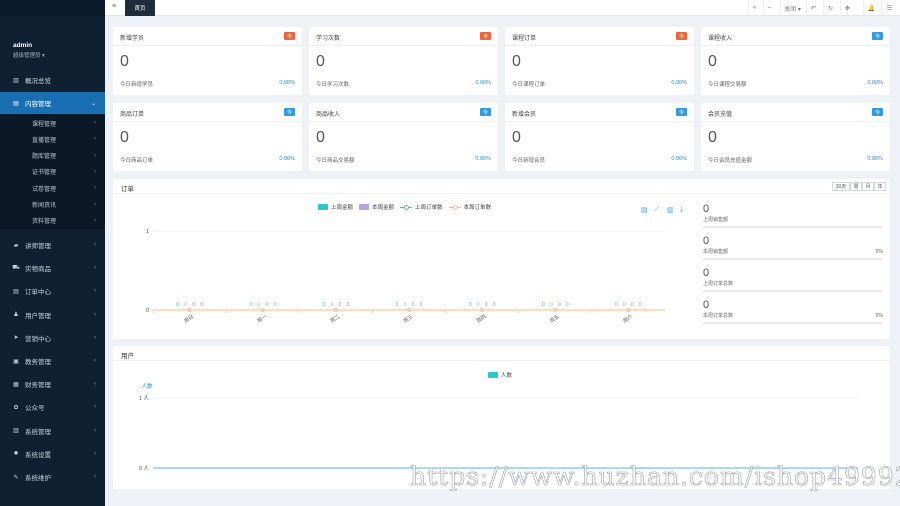 This screenshot has height=506, width=900. I want to click on submenu-item: 直播管理 ‹, so click(52, 139).